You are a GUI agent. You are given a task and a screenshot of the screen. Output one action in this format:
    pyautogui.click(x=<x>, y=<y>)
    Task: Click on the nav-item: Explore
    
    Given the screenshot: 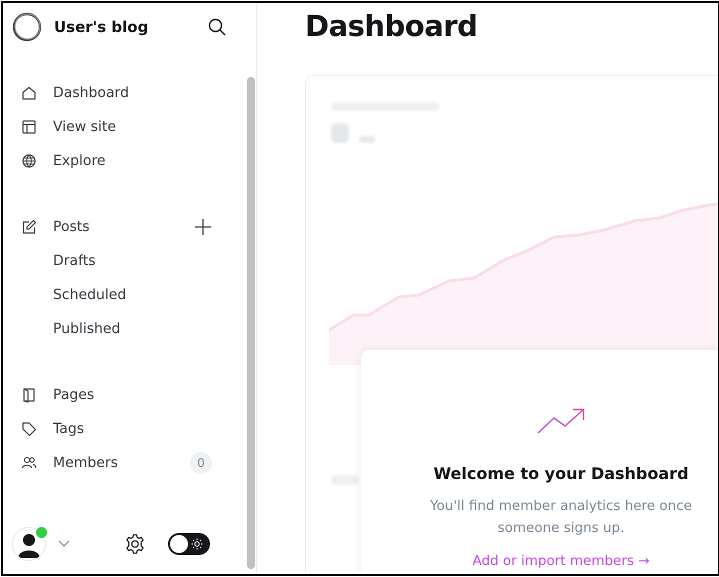 What is the action you would take?
    pyautogui.click(x=79, y=161)
    